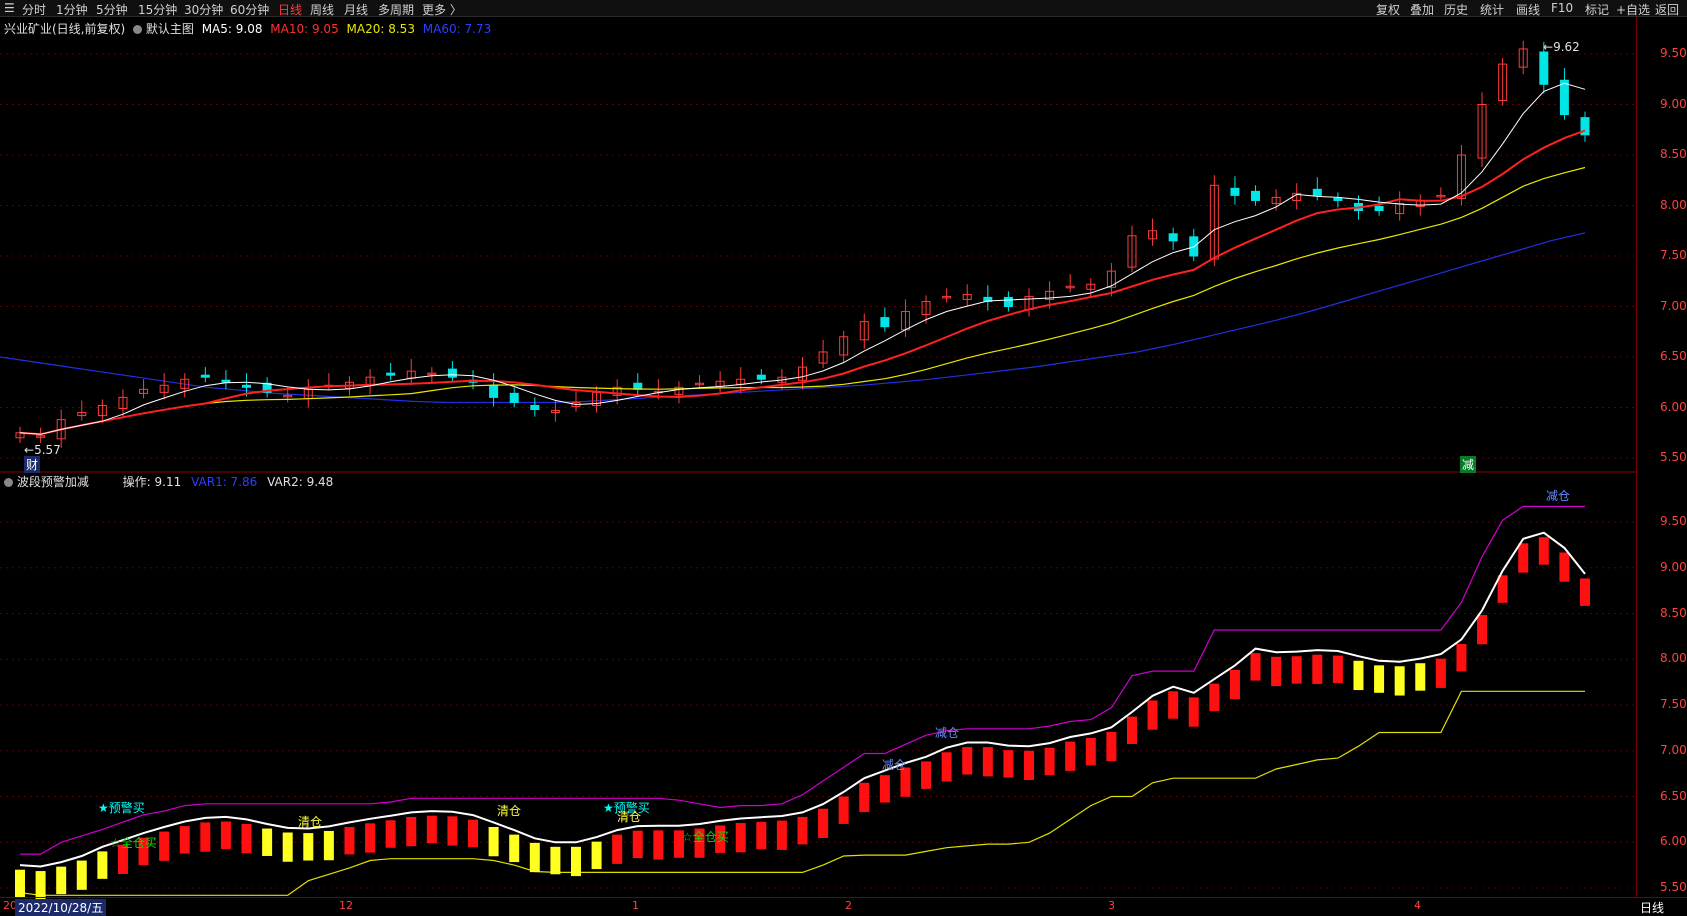 Image resolution: width=1687 pixels, height=916 pixels. I want to click on y-axis-label: 9.50, so click(1673, 521).